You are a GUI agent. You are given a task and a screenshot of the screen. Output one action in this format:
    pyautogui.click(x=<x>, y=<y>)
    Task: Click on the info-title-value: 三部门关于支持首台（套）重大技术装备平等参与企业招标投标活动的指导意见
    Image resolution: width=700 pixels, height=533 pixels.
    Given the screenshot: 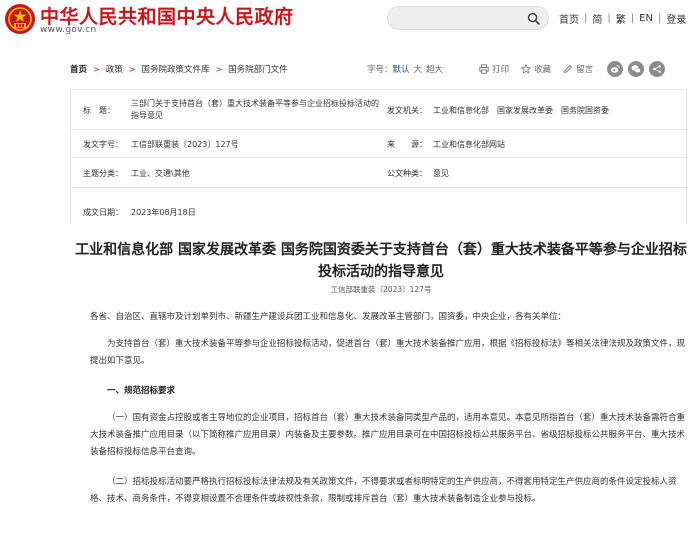 What is the action you would take?
    pyautogui.click(x=255, y=109)
    